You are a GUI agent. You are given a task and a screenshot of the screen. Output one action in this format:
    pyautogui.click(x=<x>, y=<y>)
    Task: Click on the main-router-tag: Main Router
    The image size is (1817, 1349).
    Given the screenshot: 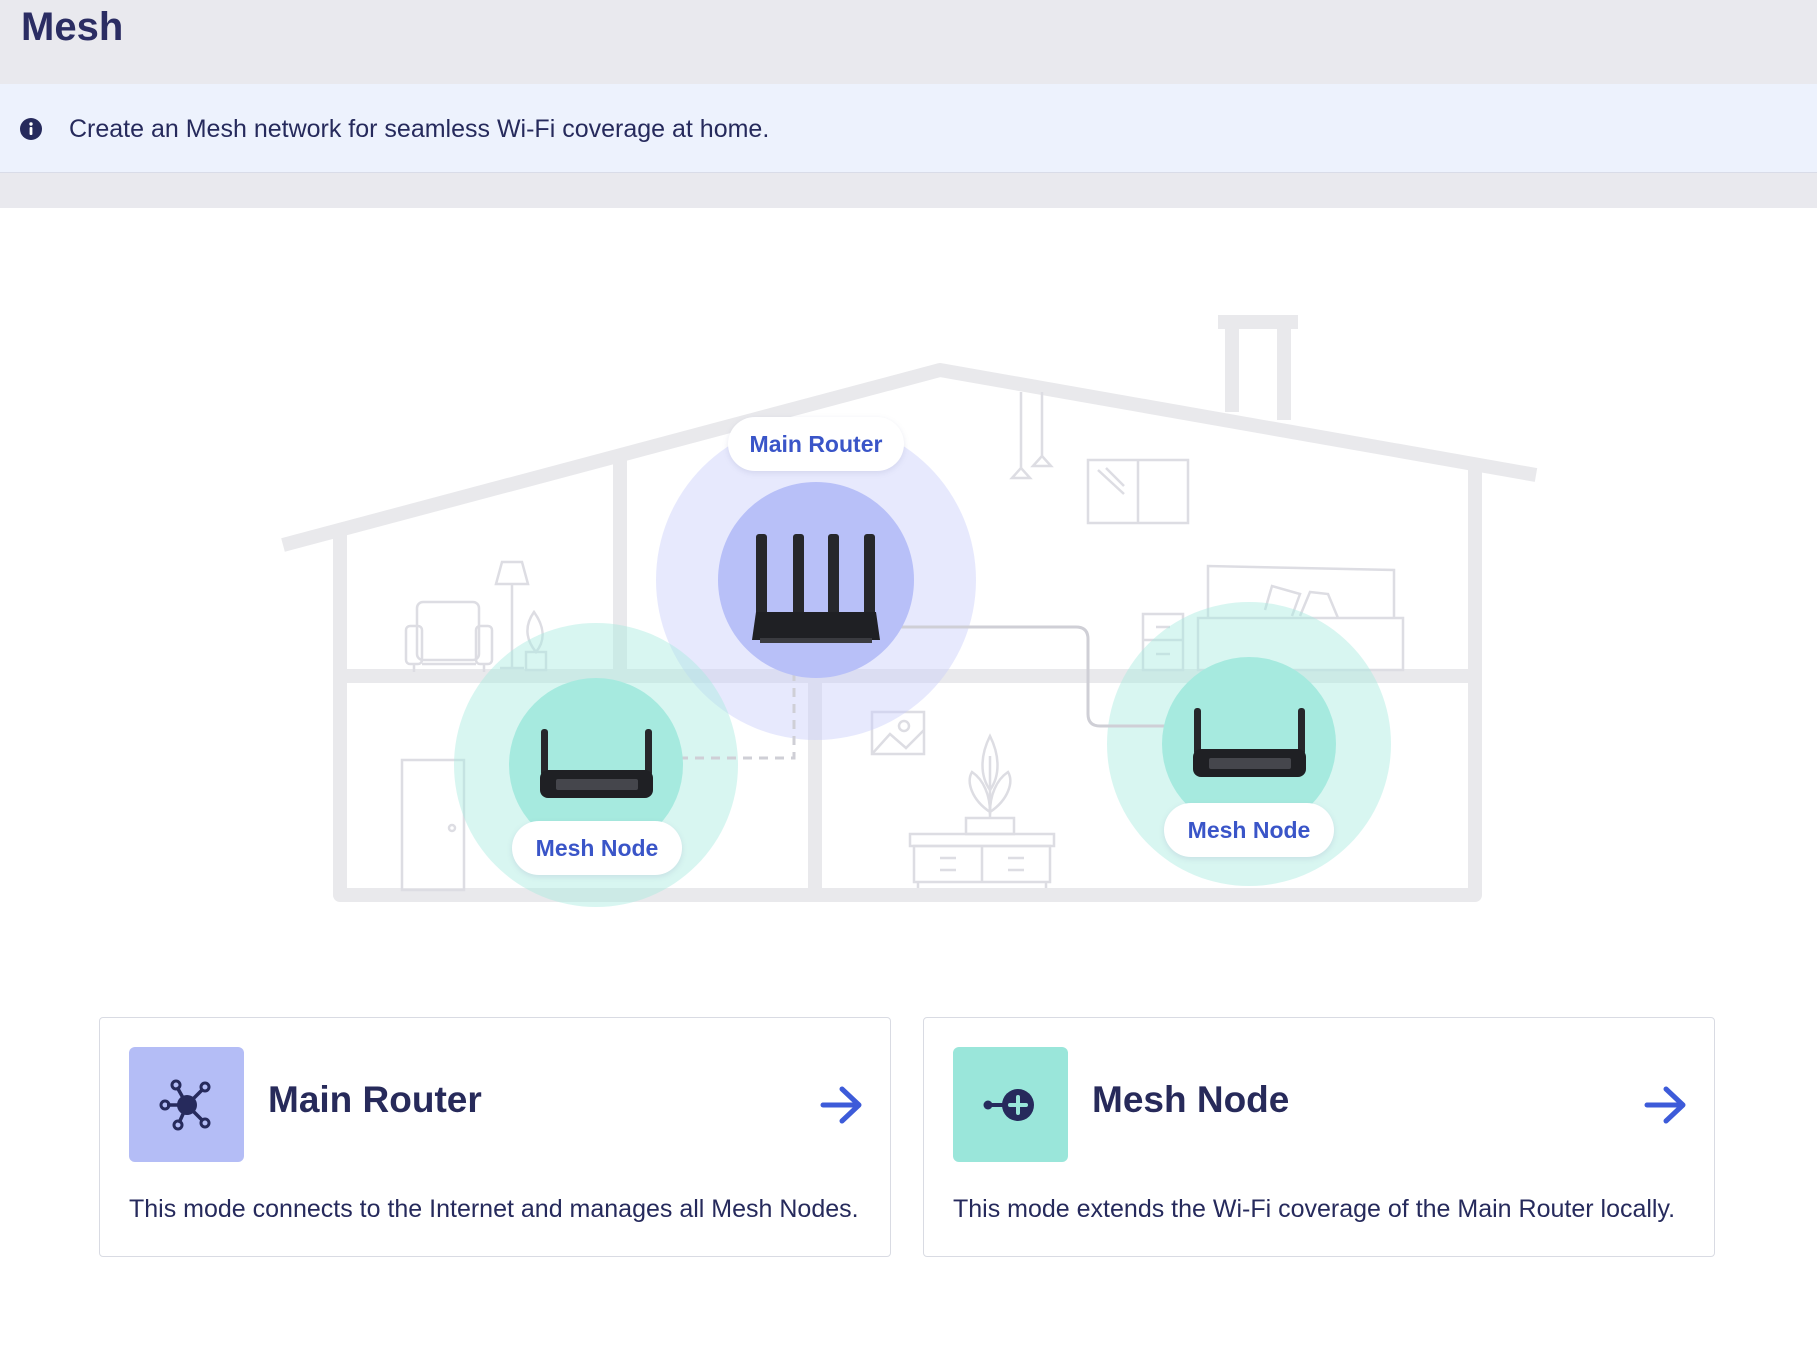 What is the action you would take?
    pyautogui.click(x=816, y=444)
    